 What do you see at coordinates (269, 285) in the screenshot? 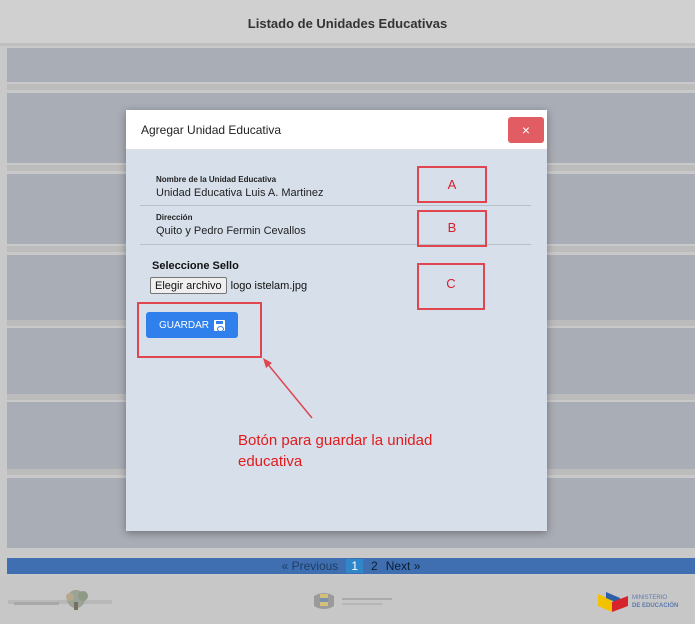
I see `selected-file-name: logo istelam.jpg` at bounding box center [269, 285].